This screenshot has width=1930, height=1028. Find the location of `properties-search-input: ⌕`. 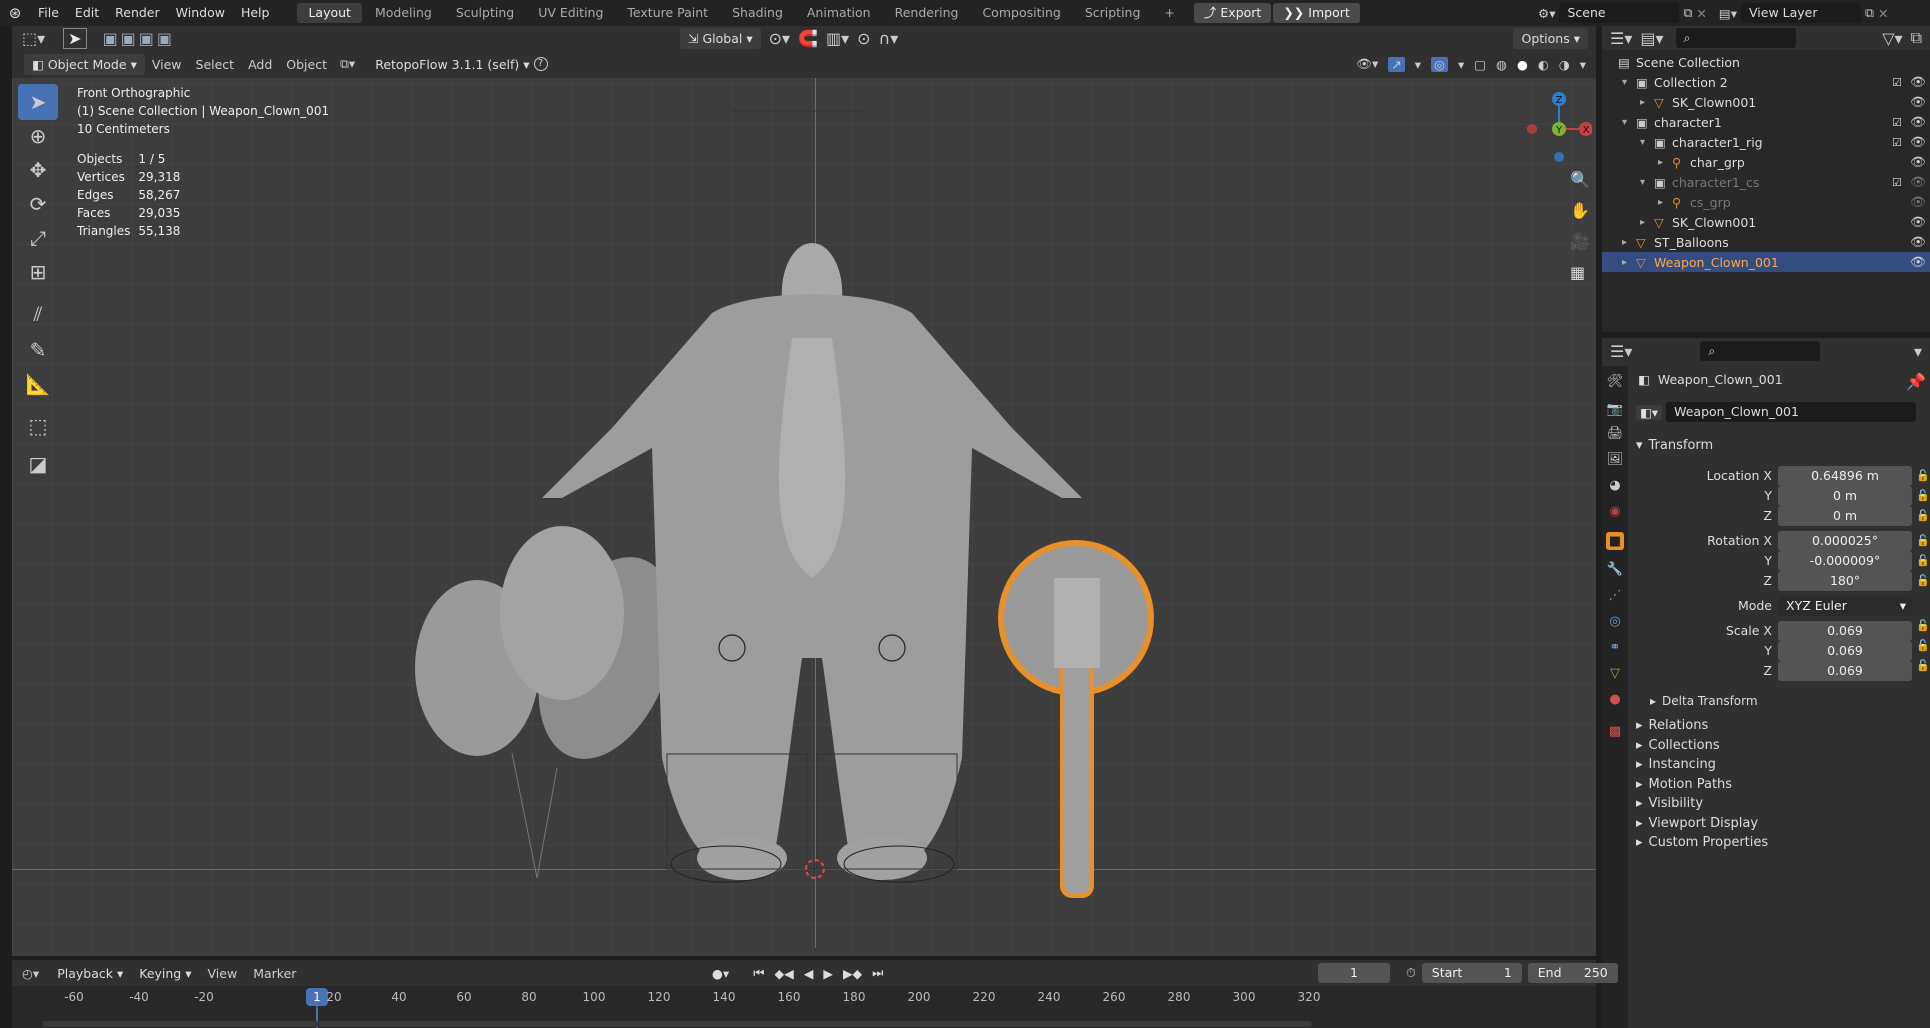

properties-search-input: ⌕ is located at coordinates (1760, 351).